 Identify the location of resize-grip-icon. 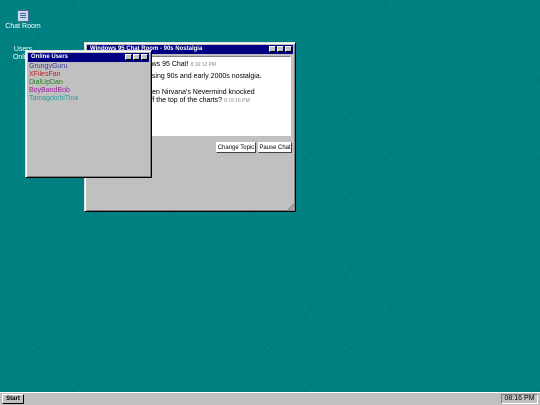
(291, 207).